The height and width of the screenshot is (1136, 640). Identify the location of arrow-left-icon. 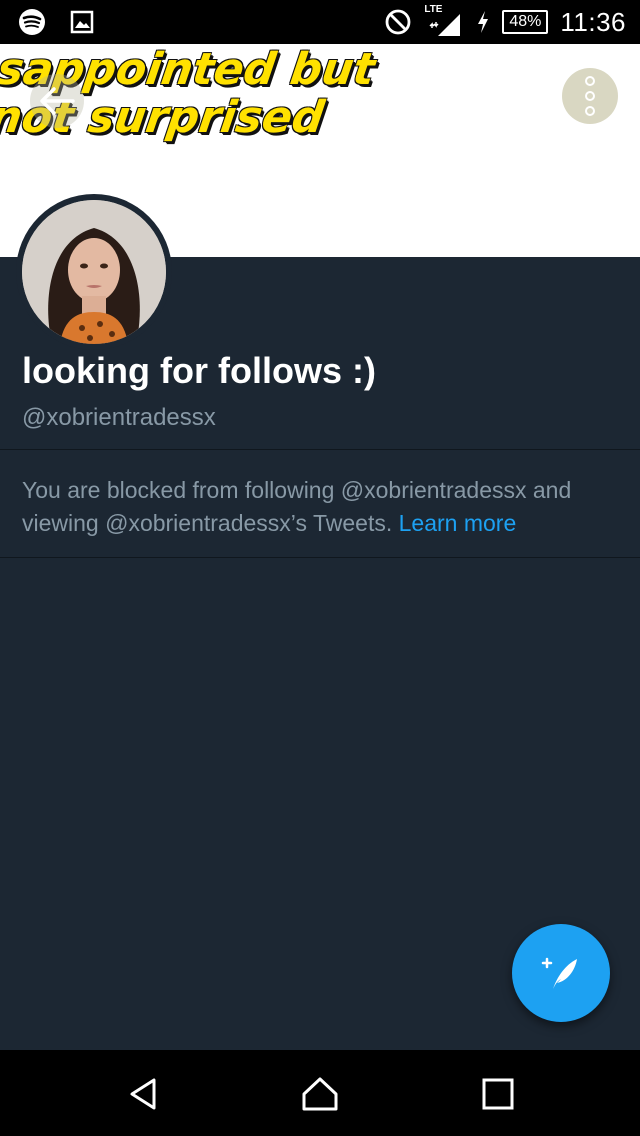
(57, 101).